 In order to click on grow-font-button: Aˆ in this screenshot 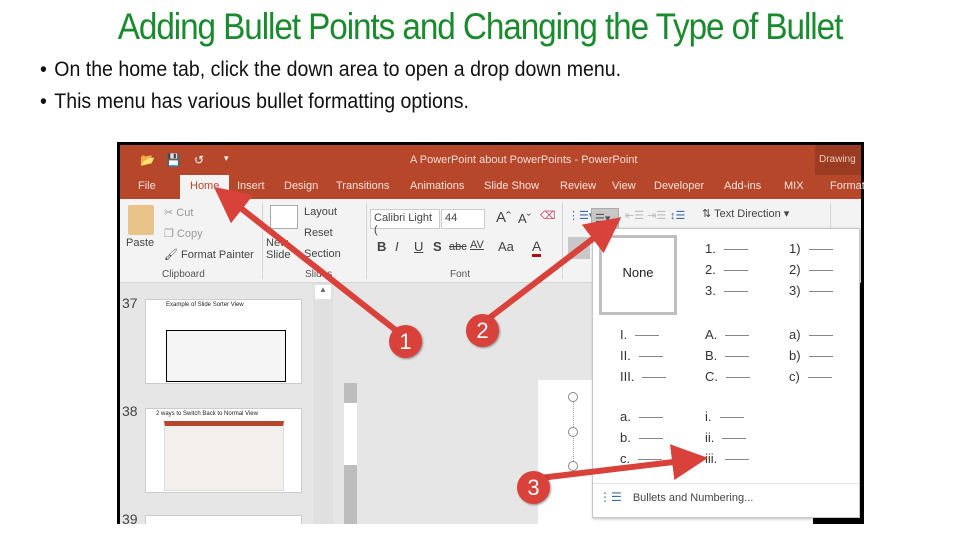, I will do `click(503, 217)`.